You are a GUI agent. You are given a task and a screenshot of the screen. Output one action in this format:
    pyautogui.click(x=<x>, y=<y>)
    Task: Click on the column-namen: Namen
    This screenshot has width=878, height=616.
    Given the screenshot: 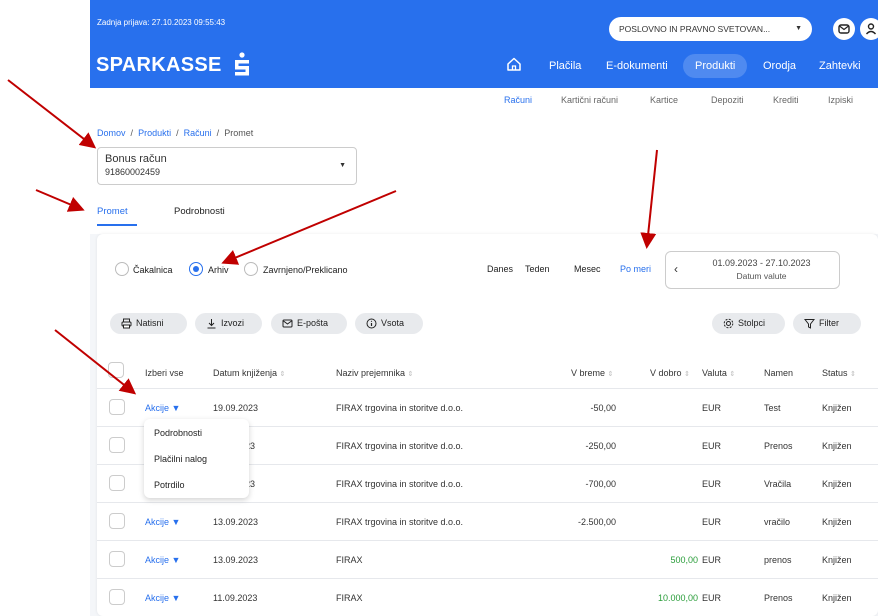 What is the action you would take?
    pyautogui.click(x=778, y=373)
    